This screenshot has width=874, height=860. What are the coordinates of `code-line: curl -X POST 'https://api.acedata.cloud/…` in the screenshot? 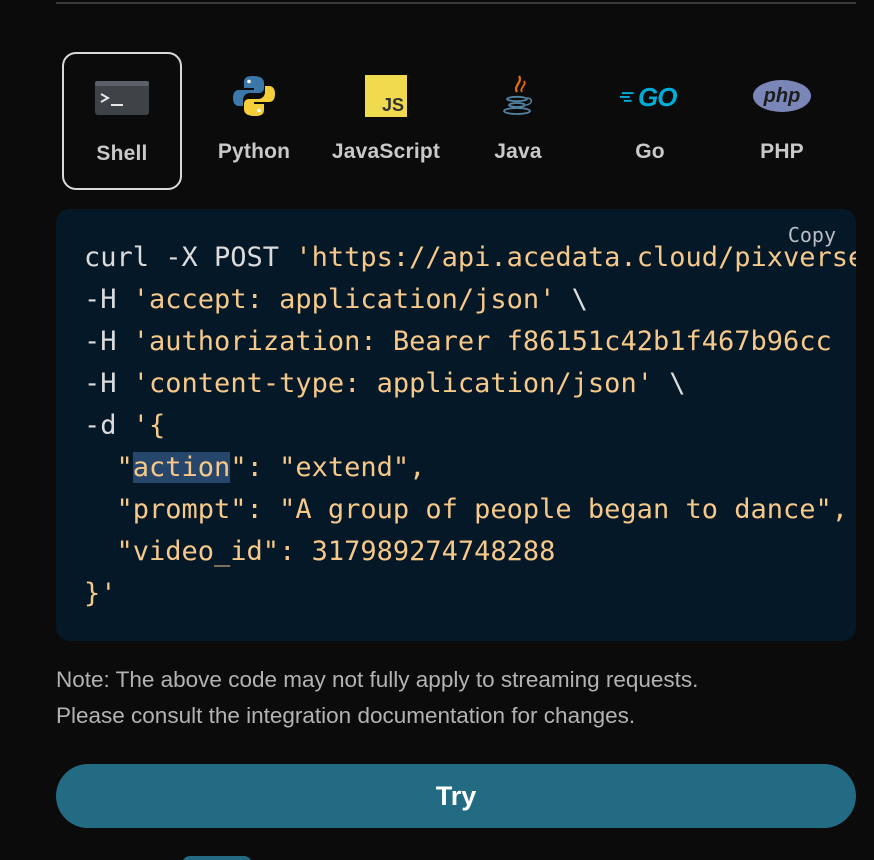 It's located at (470, 258).